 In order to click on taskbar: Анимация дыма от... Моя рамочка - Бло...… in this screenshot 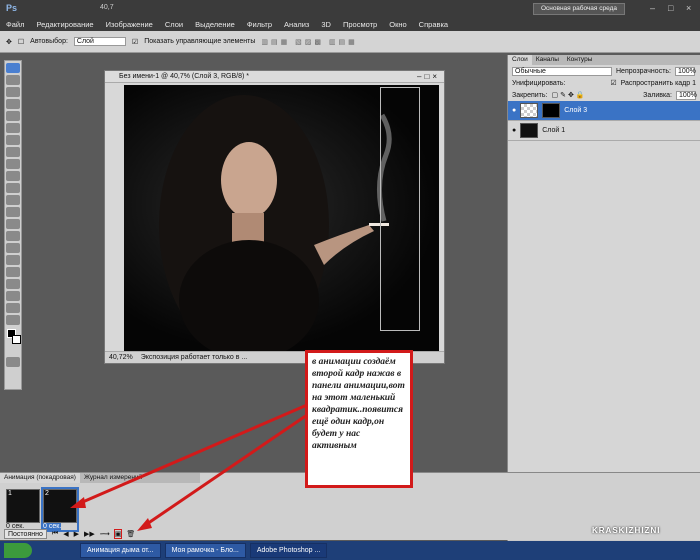, I will do `click(350, 550)`.